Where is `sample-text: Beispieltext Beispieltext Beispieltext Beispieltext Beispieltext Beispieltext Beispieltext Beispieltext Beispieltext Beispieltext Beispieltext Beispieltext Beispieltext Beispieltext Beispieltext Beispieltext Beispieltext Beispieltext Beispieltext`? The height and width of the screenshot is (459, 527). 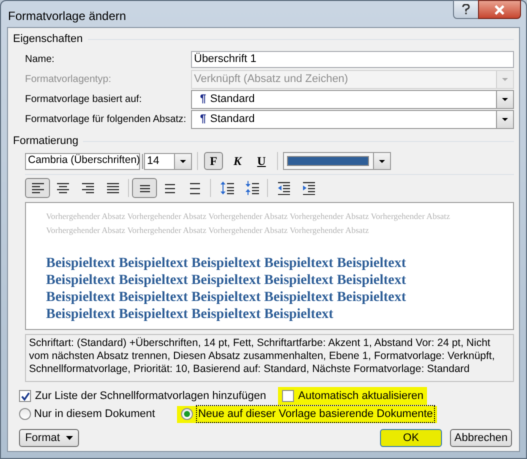 sample-text: Beispieltext Beispieltext Beispieltext Beispieltext Beispieltext Beispieltext Beispieltext Beispieltext Beispieltext Beispieltext Beispieltext Beispieltext Beispieltext Beispieltext Beispieltext Beispieltext Beispieltext Beispieltext Beispieltext is located at coordinates (227, 289).